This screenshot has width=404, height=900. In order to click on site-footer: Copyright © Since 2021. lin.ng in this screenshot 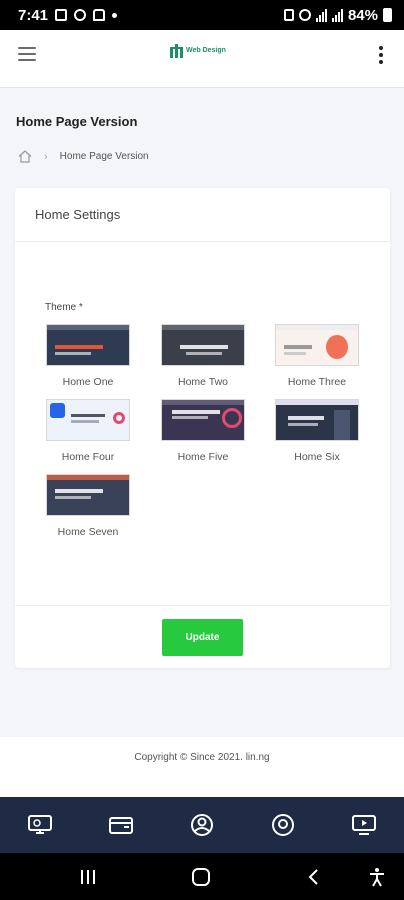, I will do `click(202, 767)`.